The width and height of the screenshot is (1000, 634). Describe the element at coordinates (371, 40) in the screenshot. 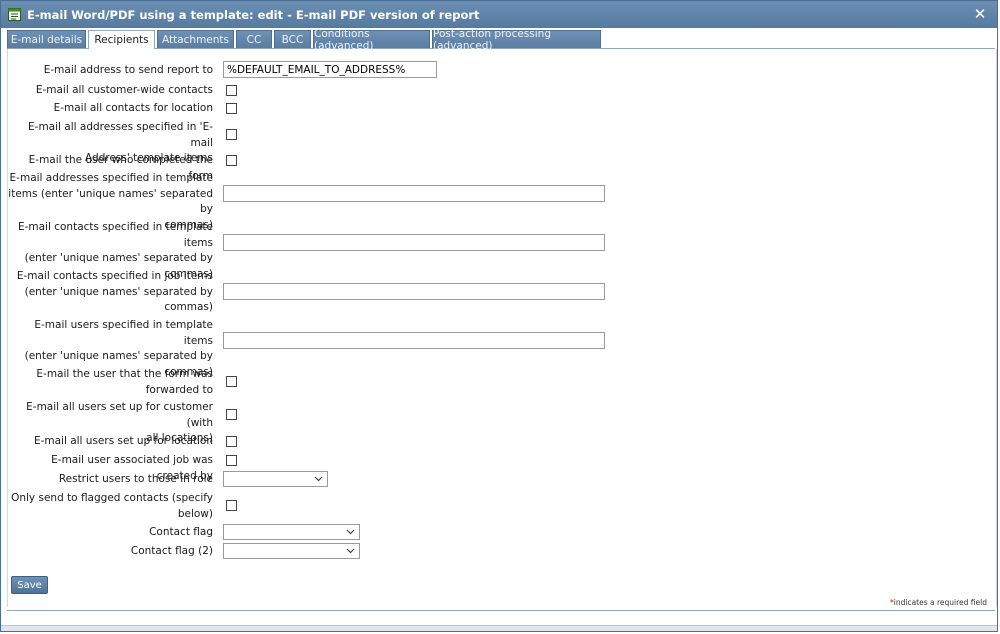

I see `tab-conditions: Conditions (advanced)` at that location.